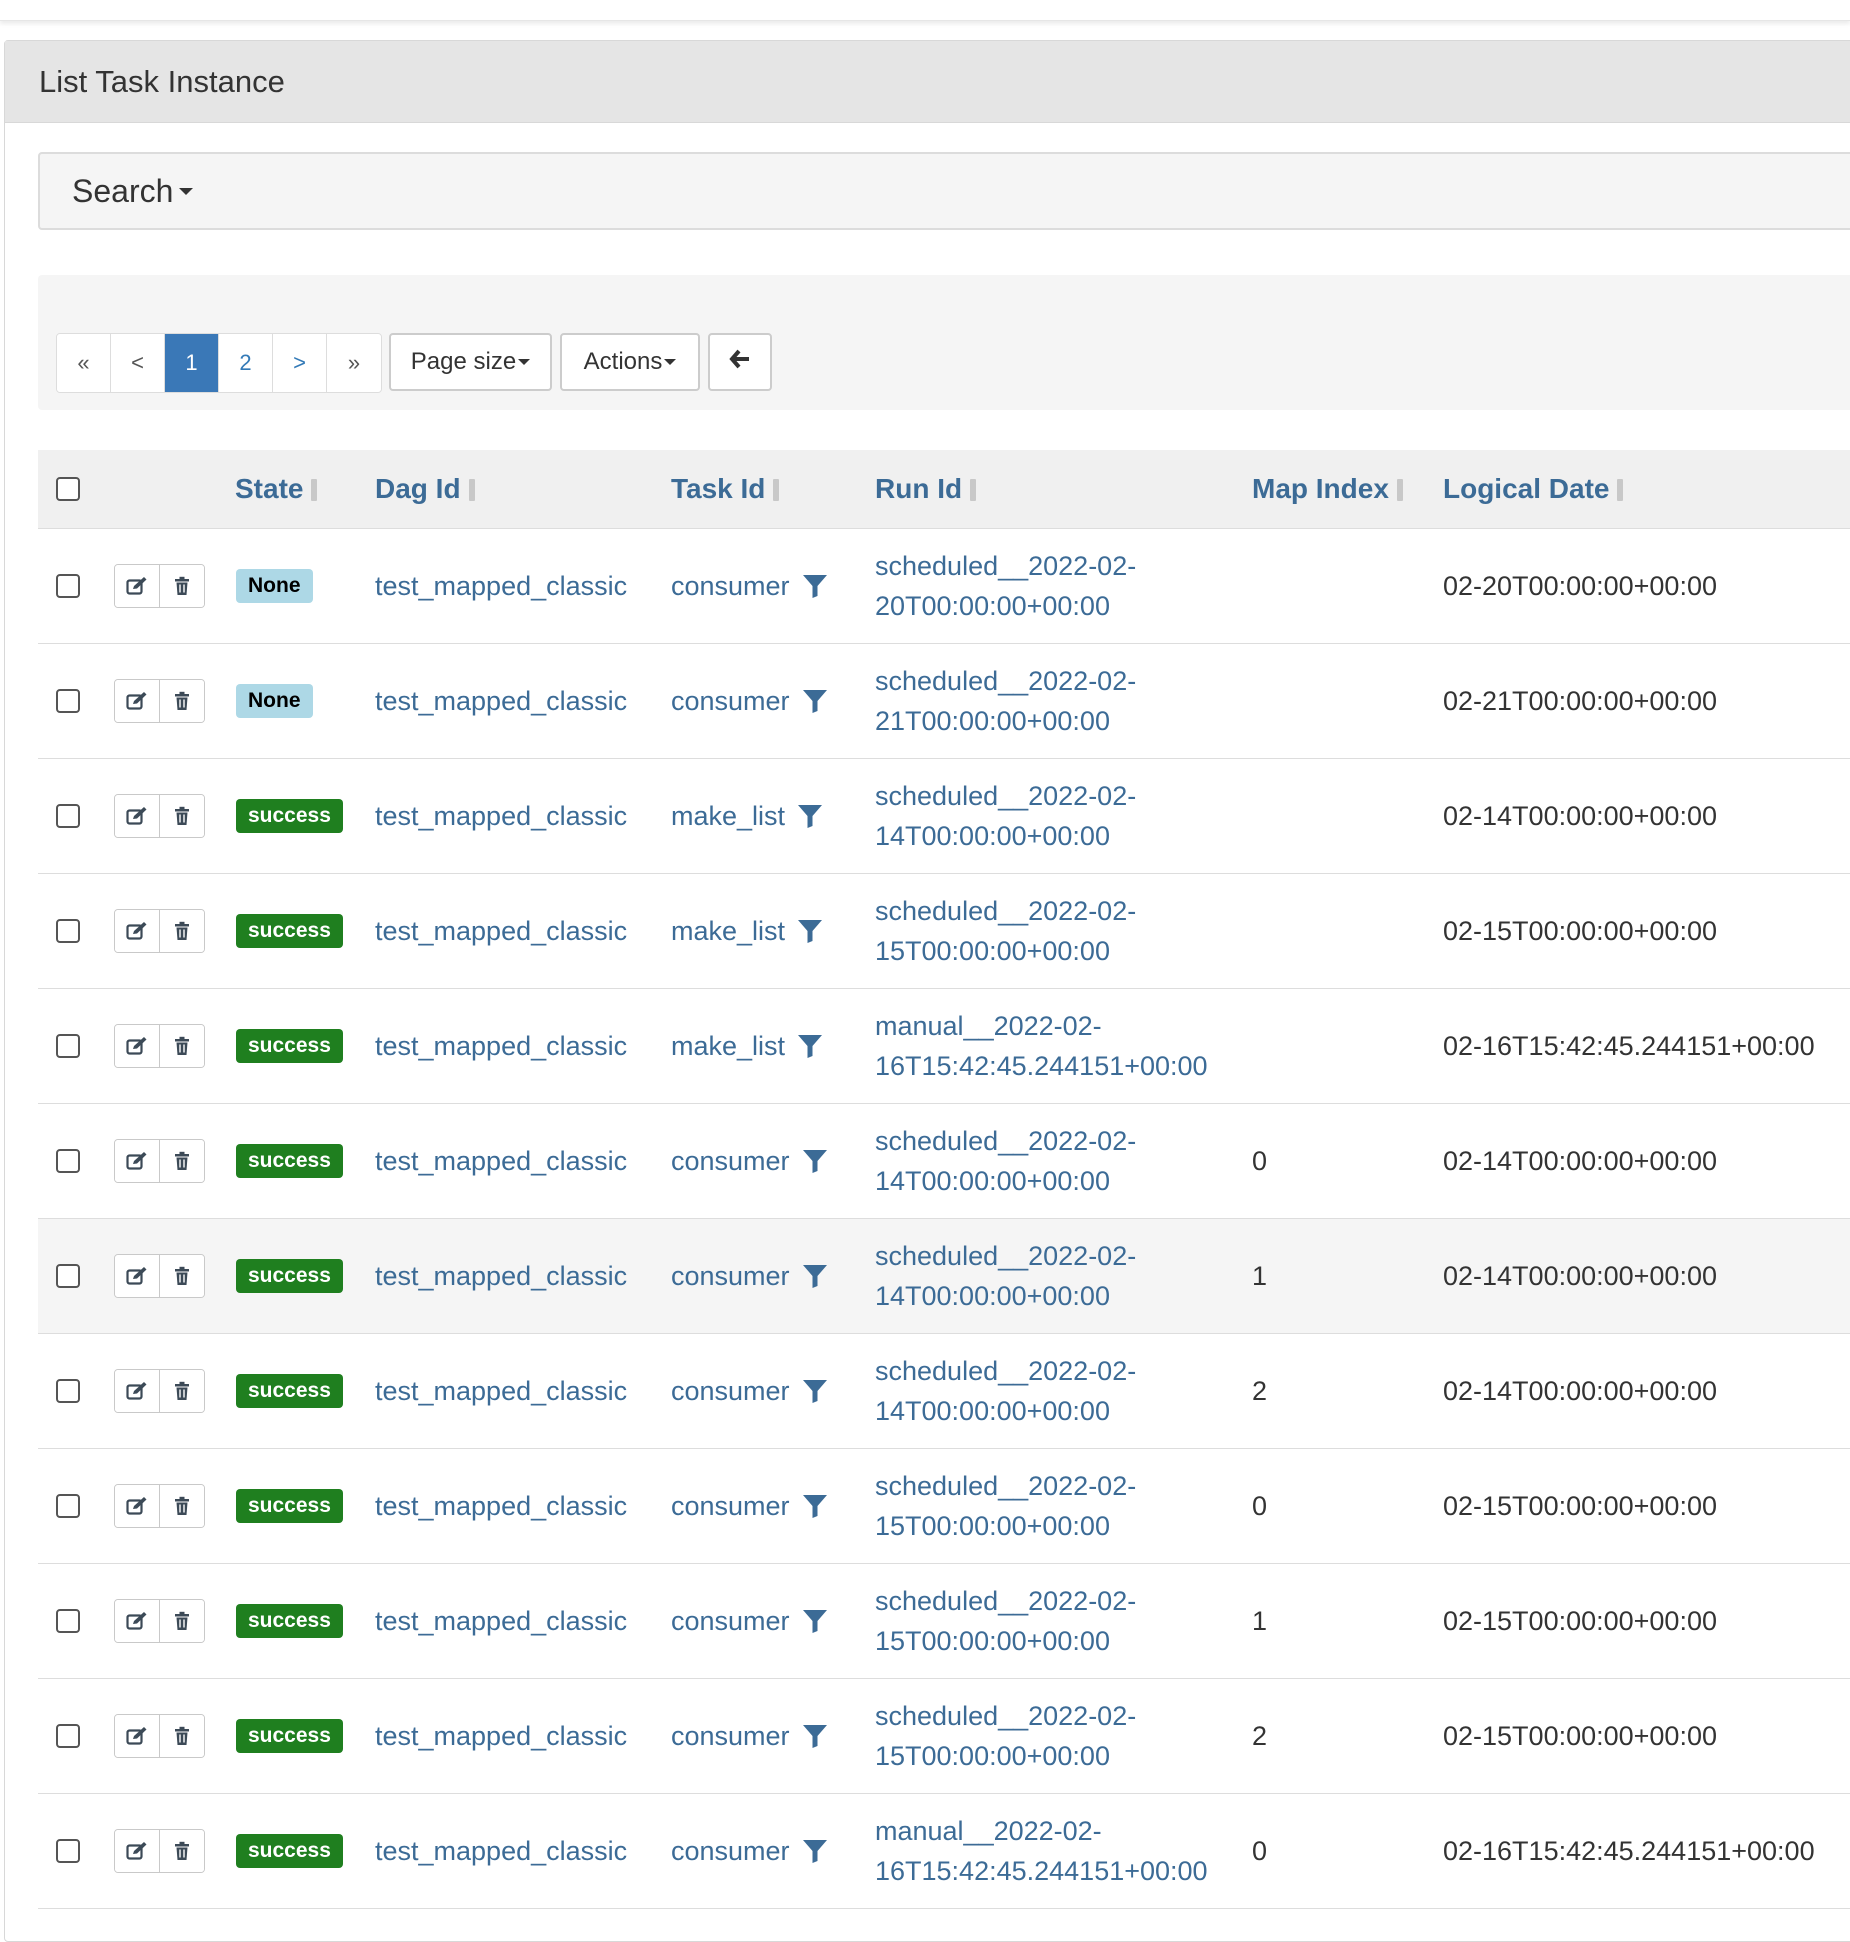 The image size is (1850, 1942). Describe the element at coordinates (725, 489) in the screenshot. I see `column-header-task-id: Task Id` at that location.